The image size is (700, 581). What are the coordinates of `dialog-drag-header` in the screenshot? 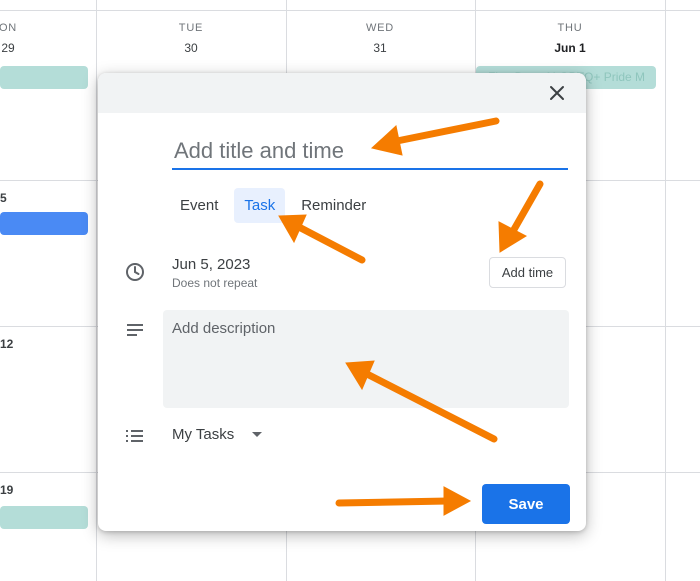 It's located at (342, 93).